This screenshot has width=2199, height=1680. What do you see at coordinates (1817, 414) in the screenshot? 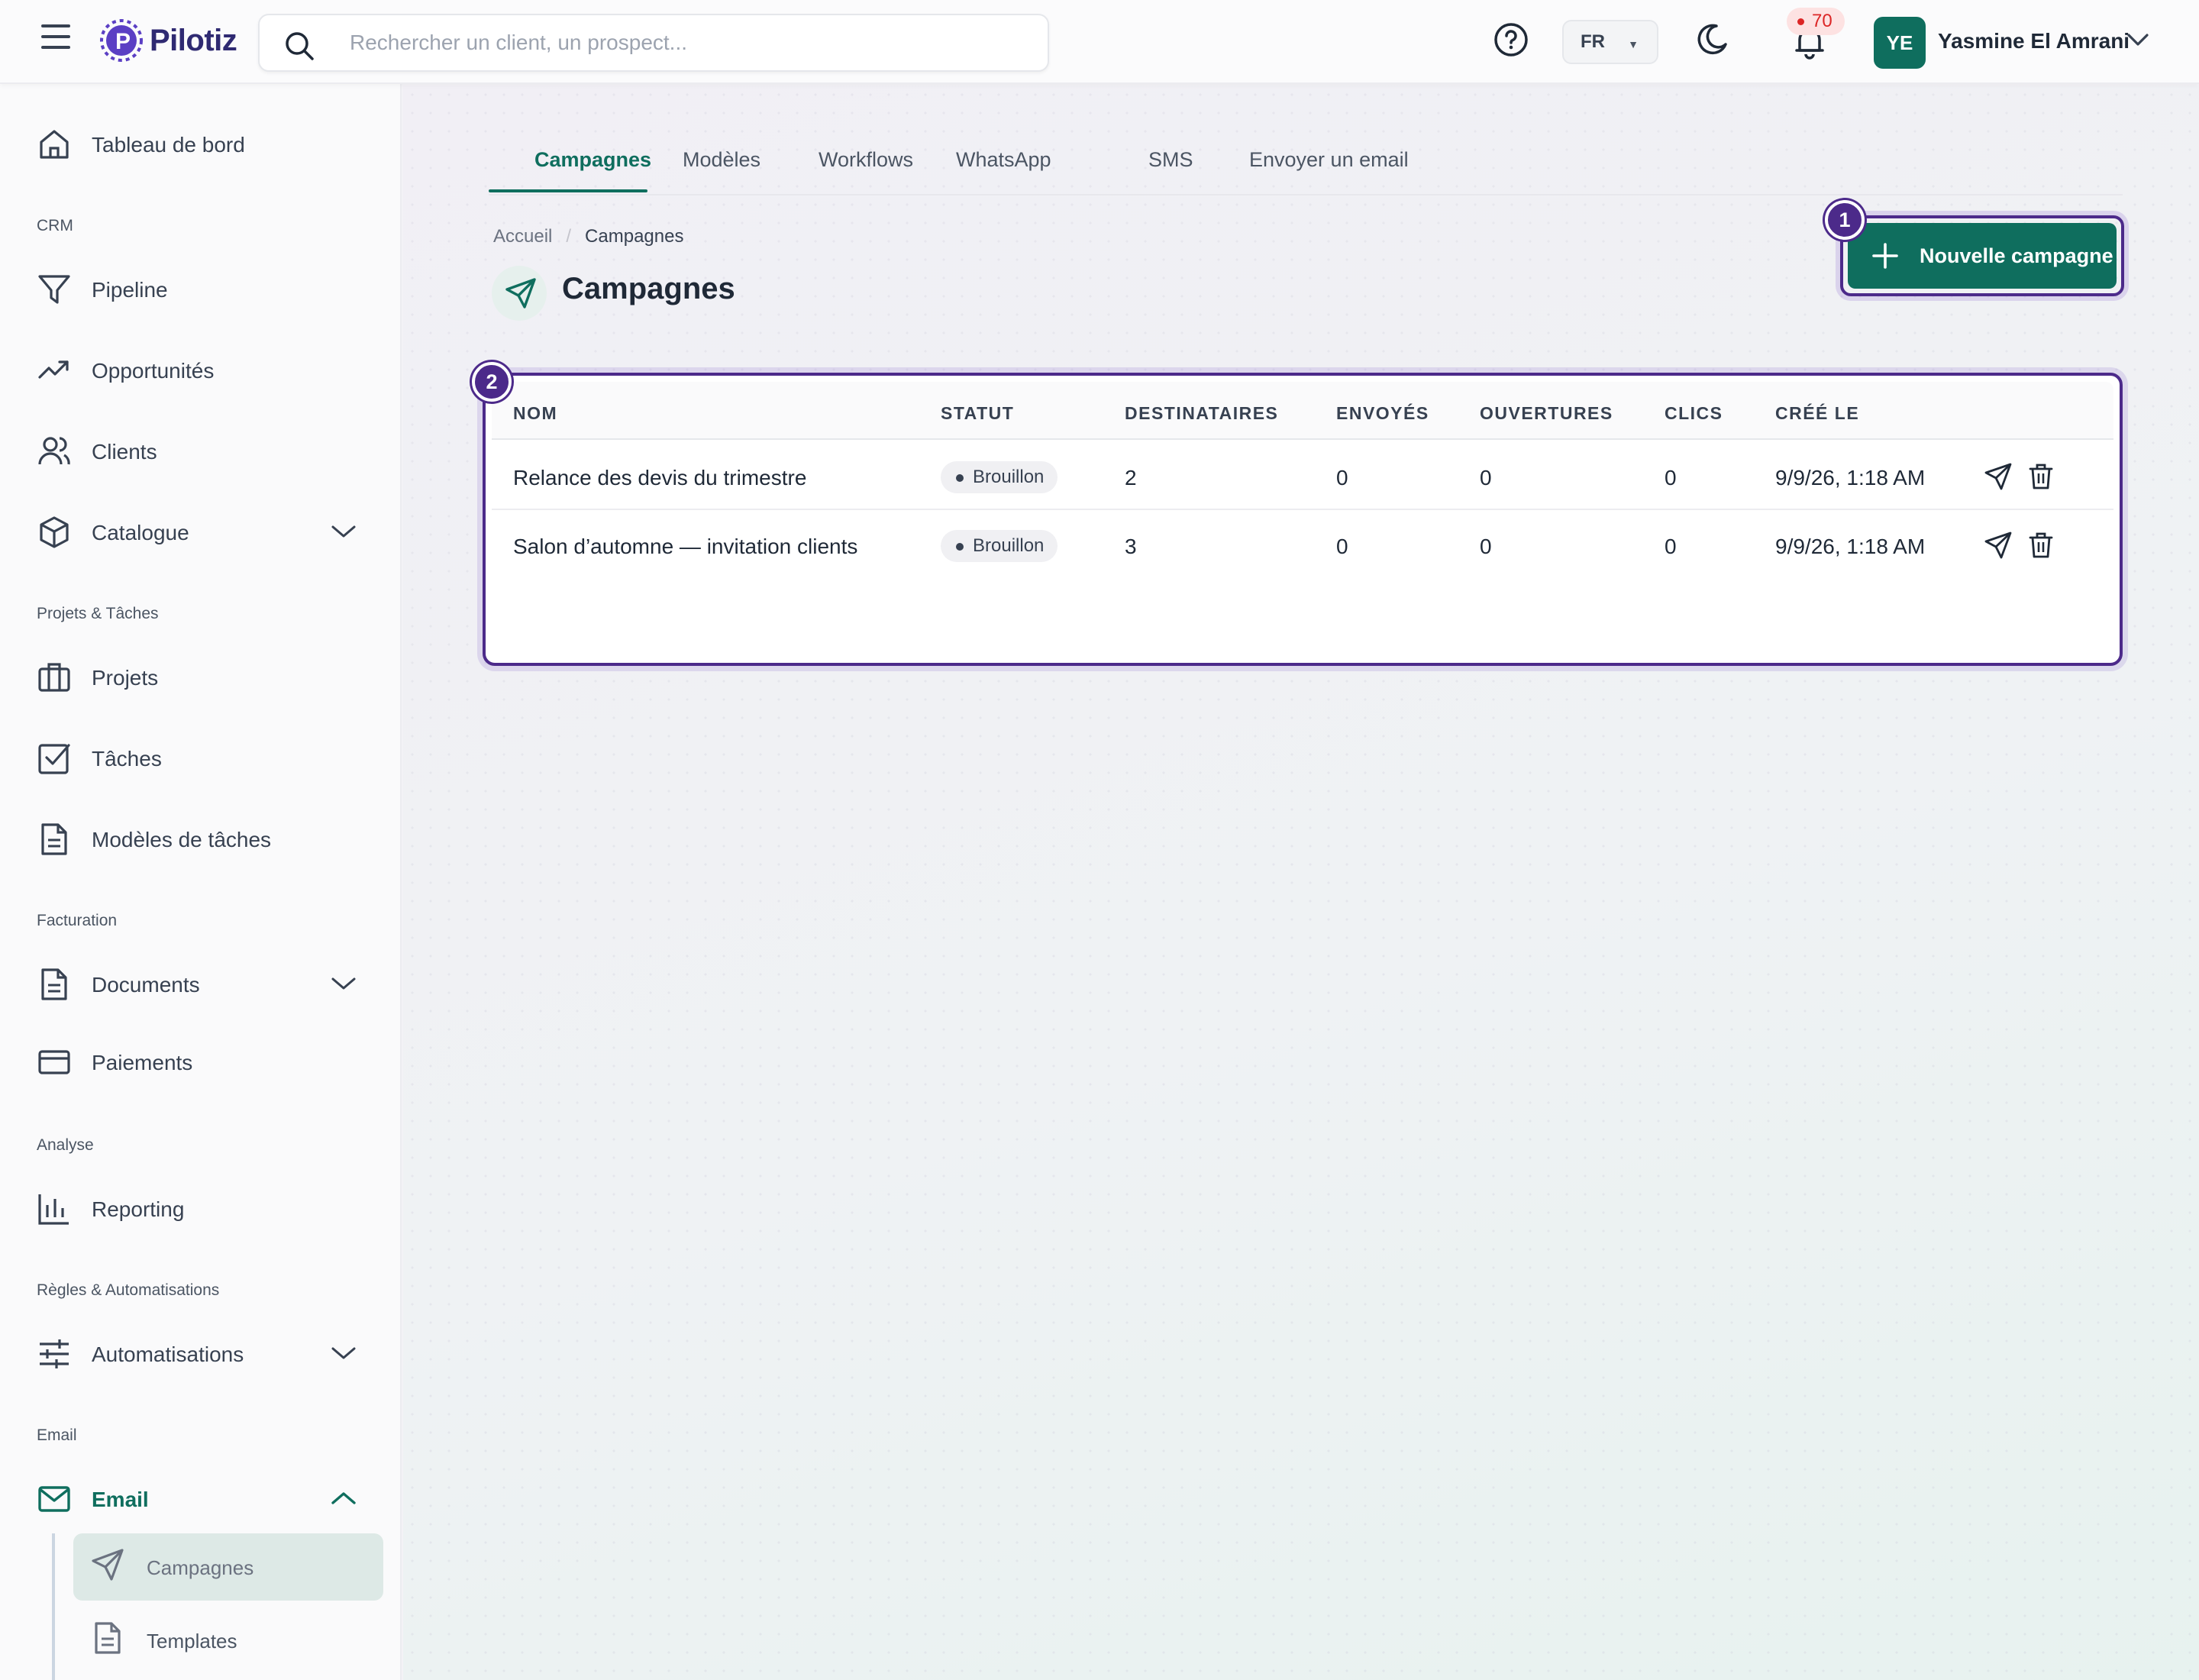
I see `column-header-created: CRÉÉ LE` at bounding box center [1817, 414].